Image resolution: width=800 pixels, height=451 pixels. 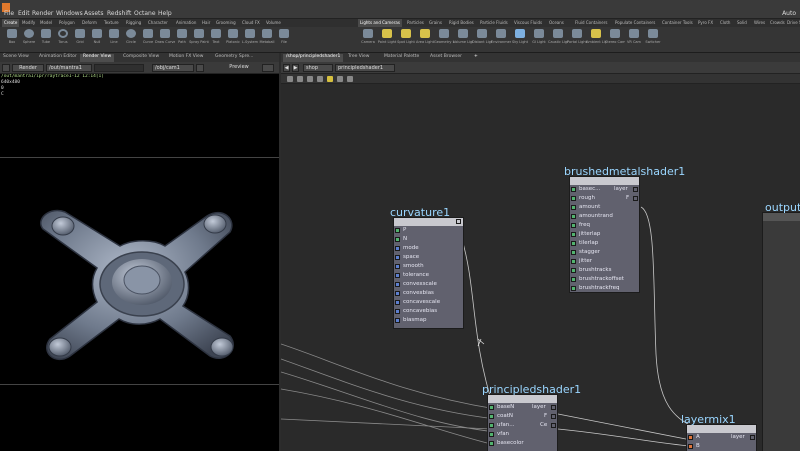 I want to click on tab-render-view: Render View, so click(x=97, y=58).